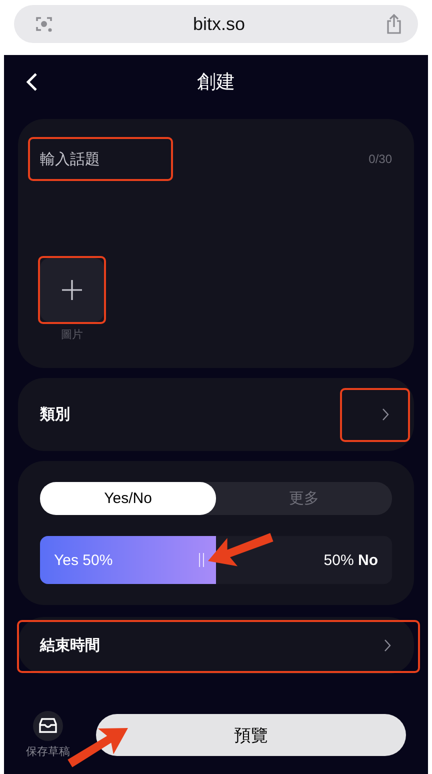 Image resolution: width=432 pixels, height=774 pixels. Describe the element at coordinates (216, 414) in the screenshot. I see `category-row: 類別` at that location.